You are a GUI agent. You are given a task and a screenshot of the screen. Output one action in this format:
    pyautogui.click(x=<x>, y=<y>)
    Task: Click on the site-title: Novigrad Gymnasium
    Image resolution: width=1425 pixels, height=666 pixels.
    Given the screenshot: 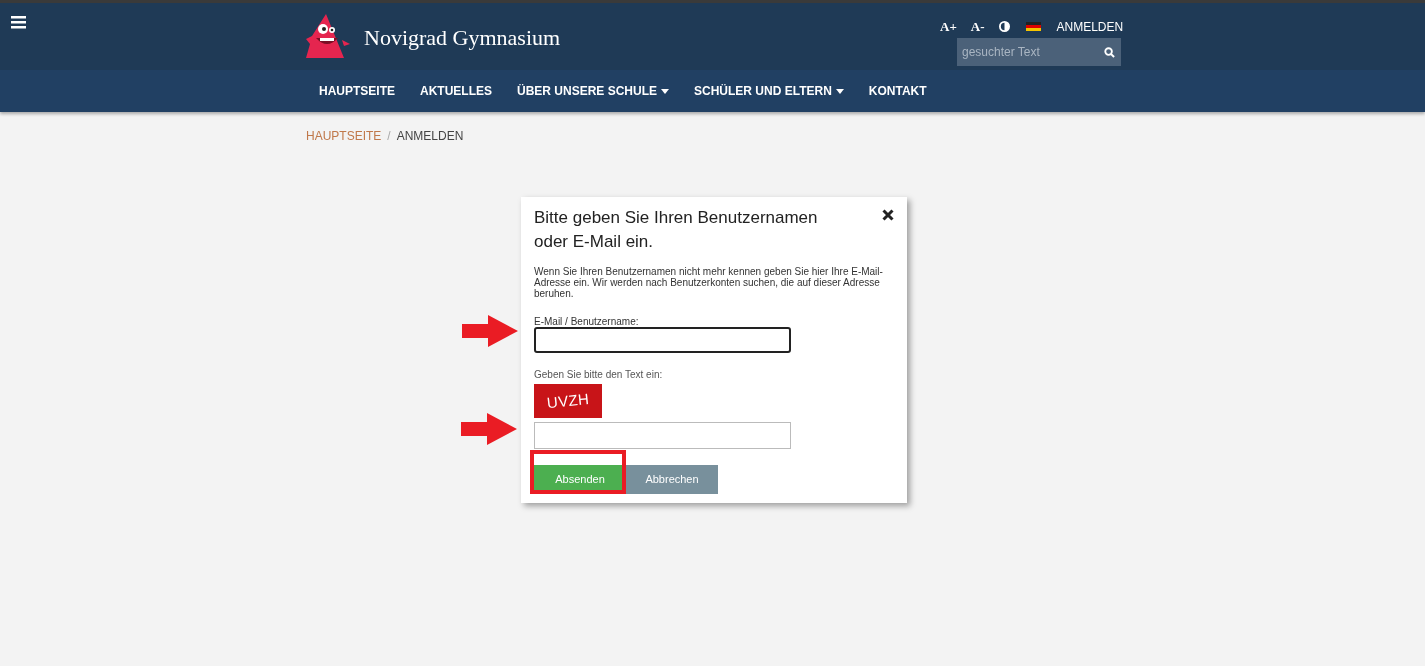 What is the action you would take?
    pyautogui.click(x=462, y=37)
    